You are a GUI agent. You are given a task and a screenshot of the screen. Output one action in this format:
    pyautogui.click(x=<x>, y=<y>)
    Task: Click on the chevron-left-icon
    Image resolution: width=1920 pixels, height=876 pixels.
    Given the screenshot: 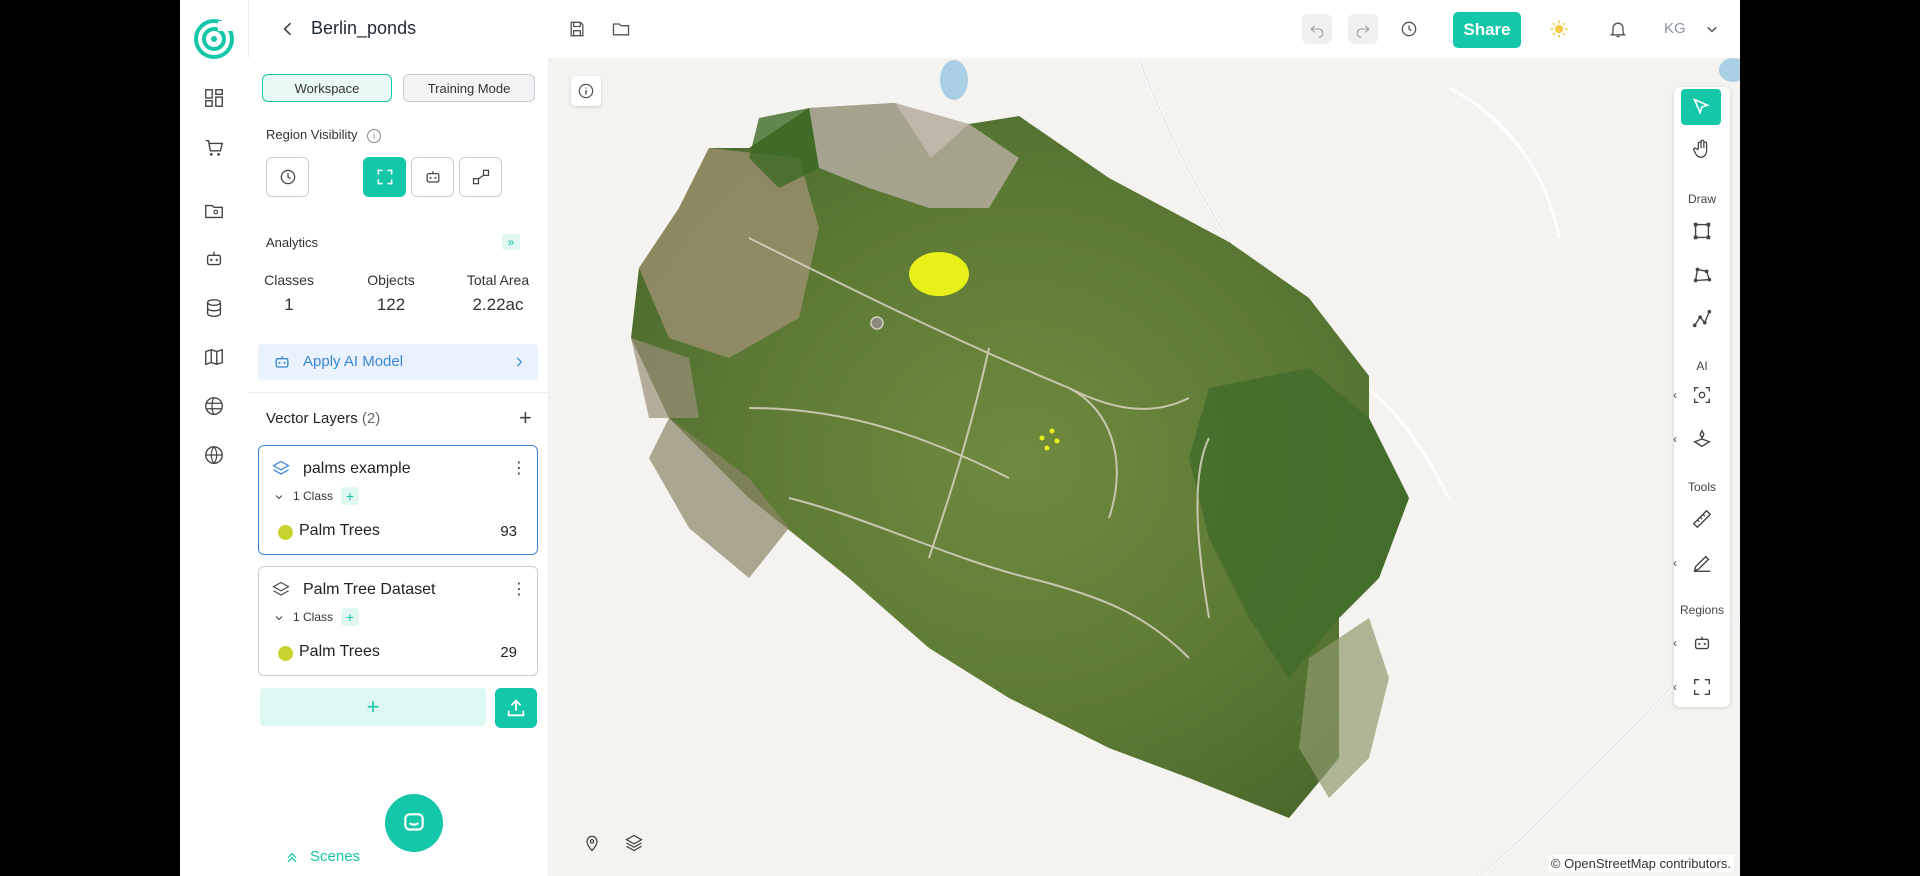 What is the action you would take?
    pyautogui.click(x=287, y=29)
    